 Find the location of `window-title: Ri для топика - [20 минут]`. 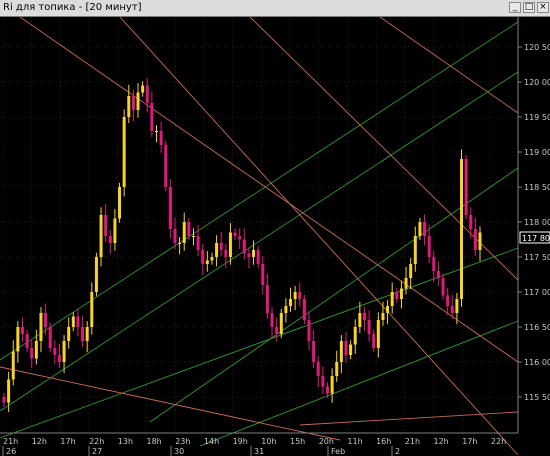

window-title: Ri для топика - [20 минут] is located at coordinates (72, 7).